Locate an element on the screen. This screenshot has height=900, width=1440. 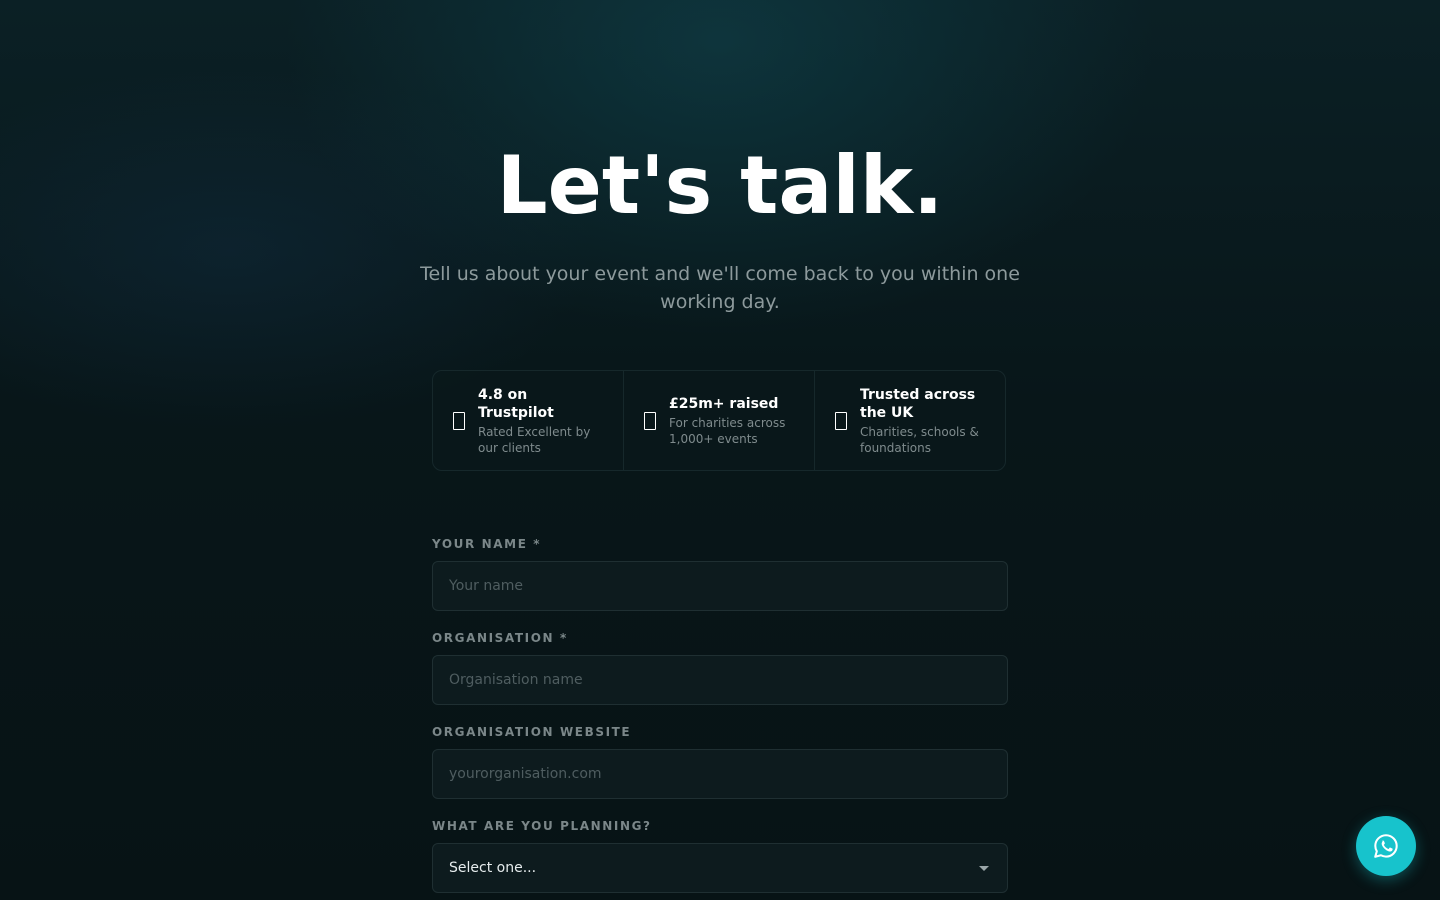
website-input is located at coordinates (720, 774).